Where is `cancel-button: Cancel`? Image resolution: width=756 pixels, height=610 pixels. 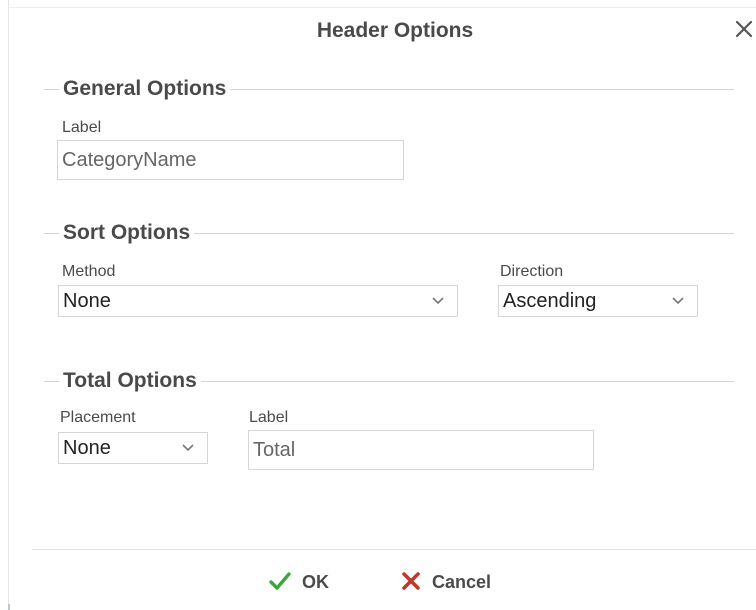 cancel-button: Cancel is located at coordinates (445, 582).